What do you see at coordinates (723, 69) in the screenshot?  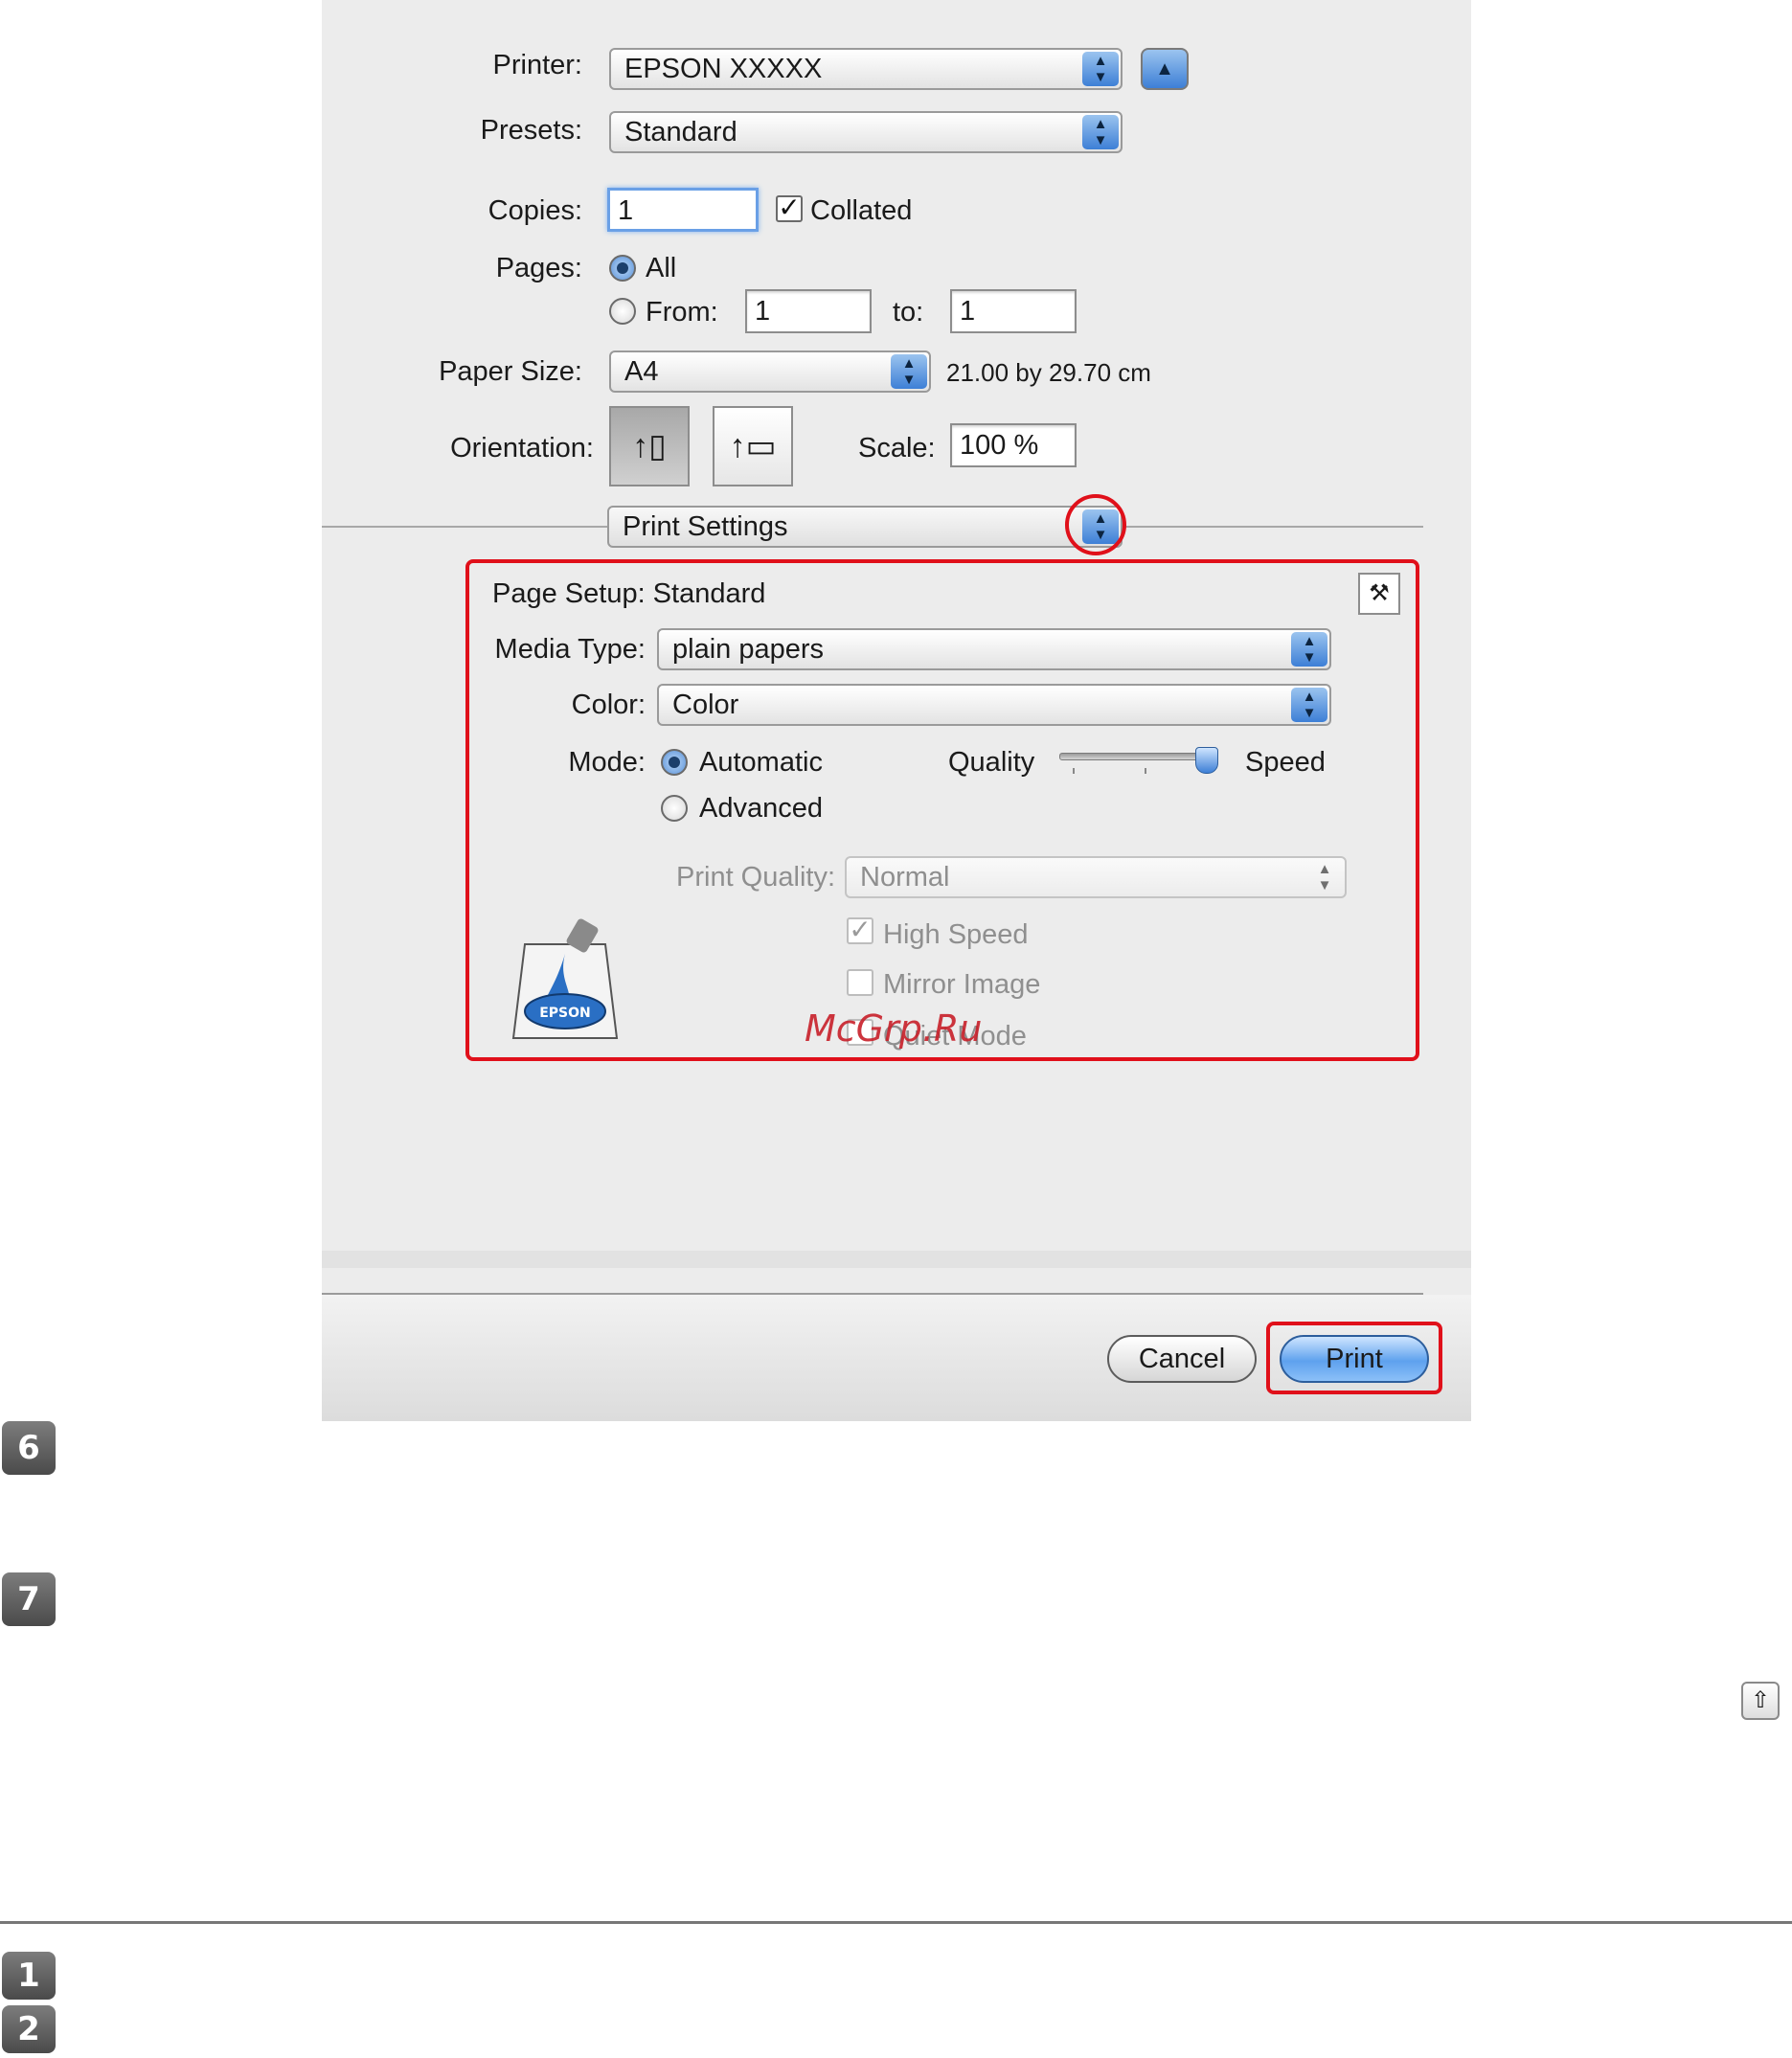 I see `printer-value: EPSON XXXXX` at bounding box center [723, 69].